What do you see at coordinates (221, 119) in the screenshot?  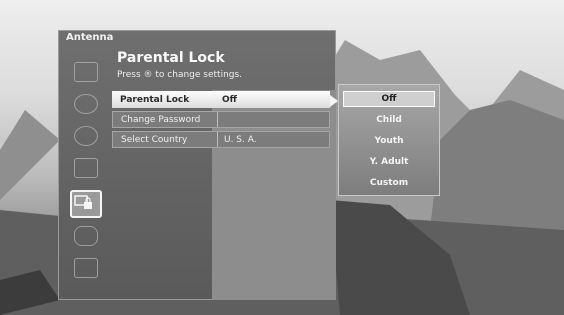 I see `row-change-password: Change Password` at bounding box center [221, 119].